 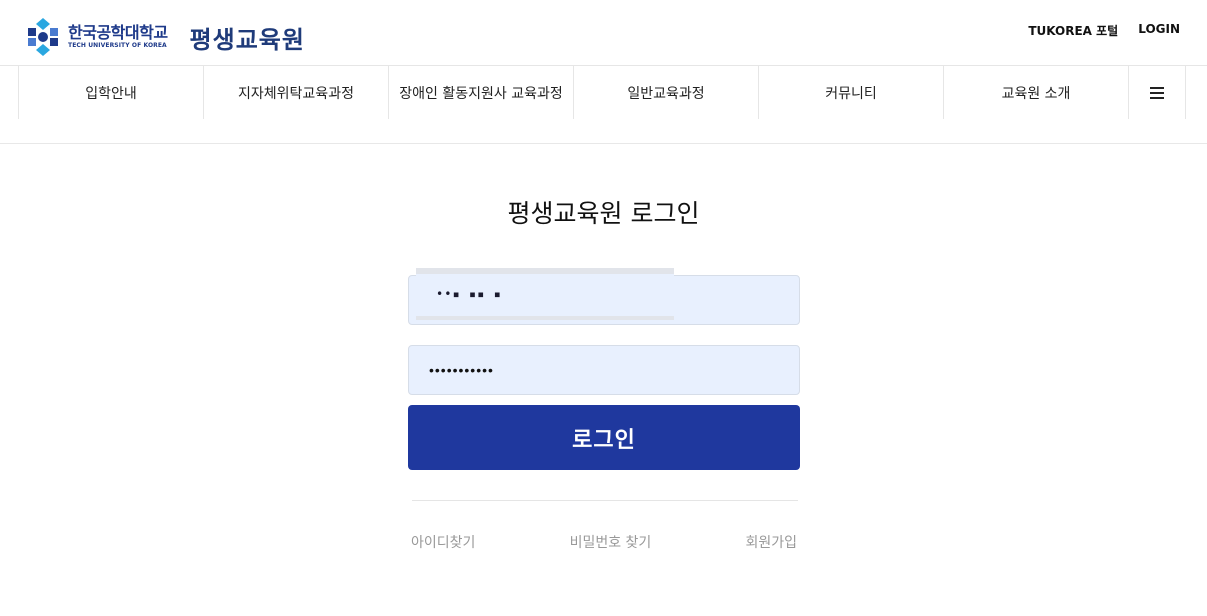 I want to click on university-logo-icon, so click(x=43, y=37).